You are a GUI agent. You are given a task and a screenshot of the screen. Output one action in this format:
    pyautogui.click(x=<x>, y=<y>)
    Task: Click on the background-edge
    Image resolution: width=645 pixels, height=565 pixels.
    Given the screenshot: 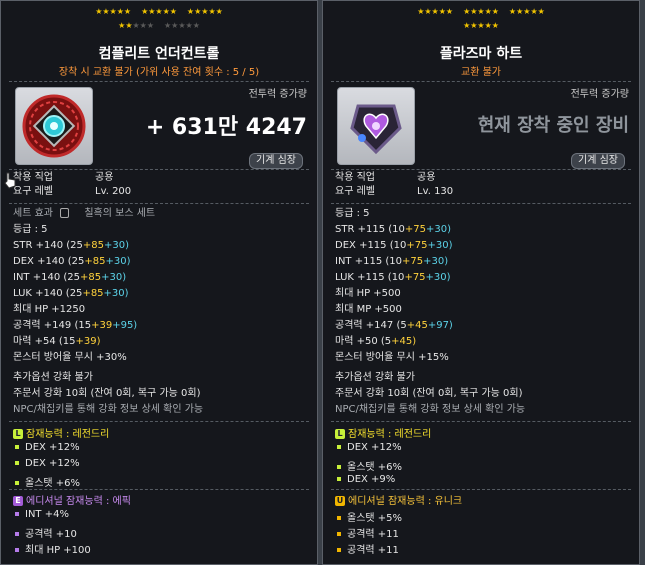 What is the action you would take?
    pyautogui.click(x=642, y=282)
    